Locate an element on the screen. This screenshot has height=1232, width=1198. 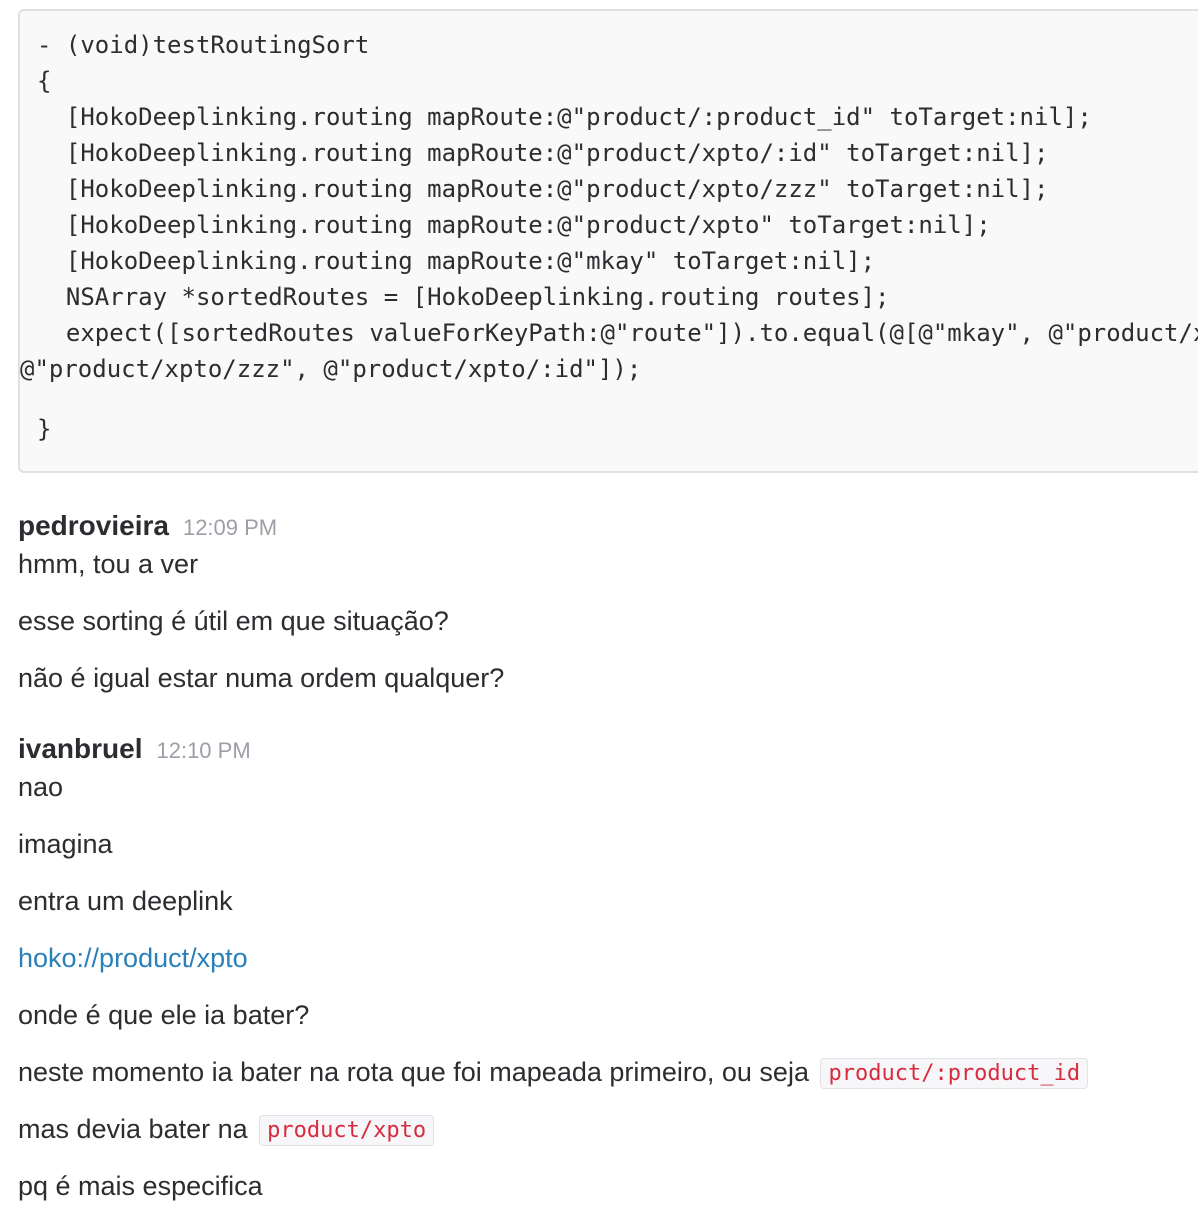
message-text: hmm, tou a ver is located at coordinates (108, 564).